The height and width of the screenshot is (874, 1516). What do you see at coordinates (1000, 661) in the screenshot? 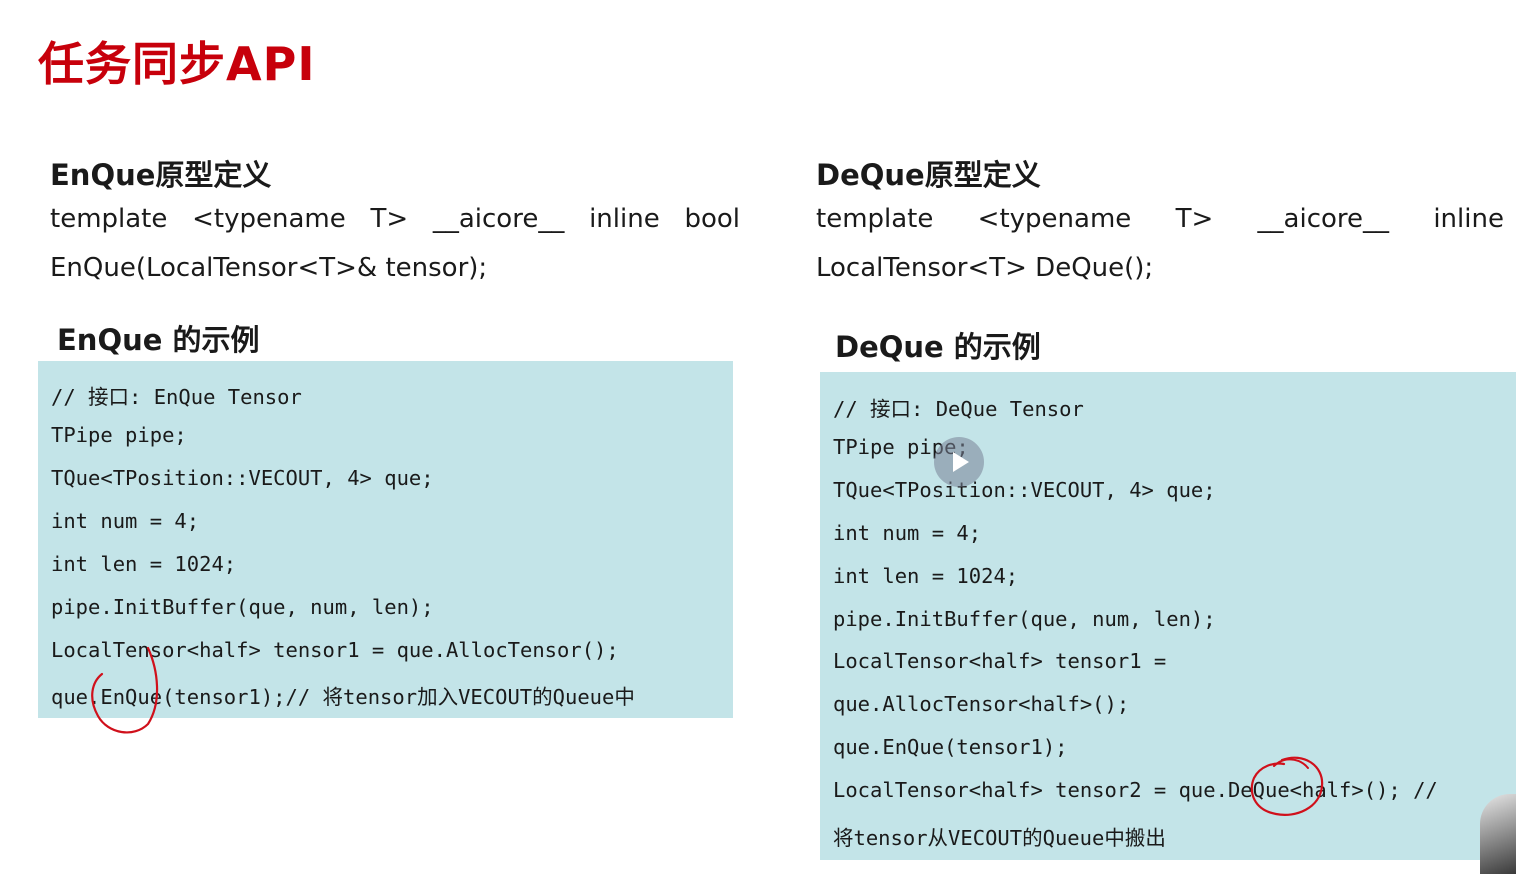
I see `code-line: LocalTensor<half> tensor1 =` at bounding box center [1000, 661].